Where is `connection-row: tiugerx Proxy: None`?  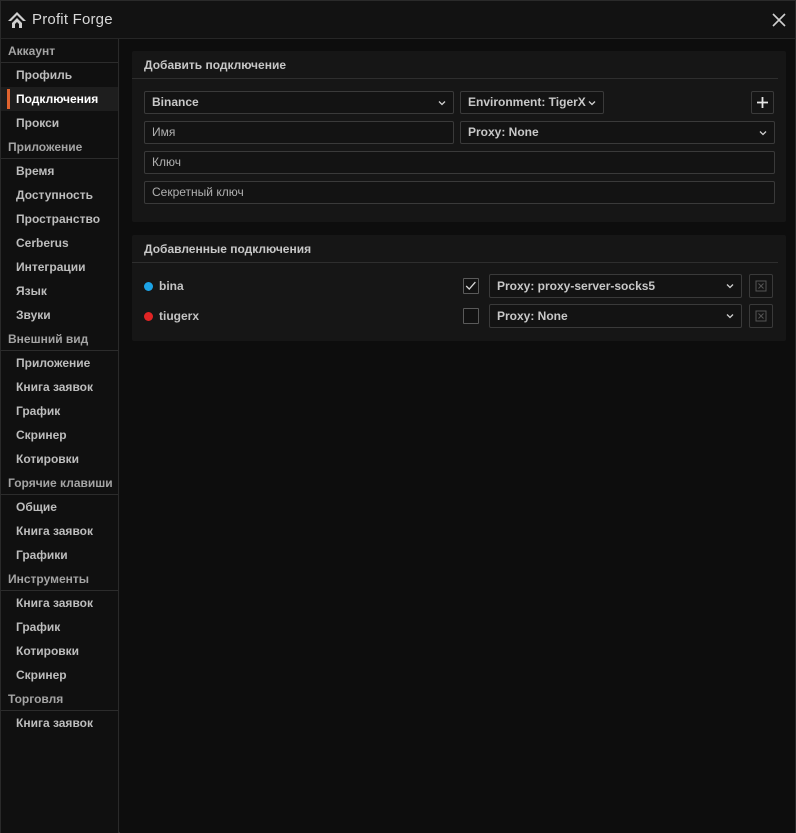
connection-row: tiugerx Proxy: None is located at coordinates (459, 316).